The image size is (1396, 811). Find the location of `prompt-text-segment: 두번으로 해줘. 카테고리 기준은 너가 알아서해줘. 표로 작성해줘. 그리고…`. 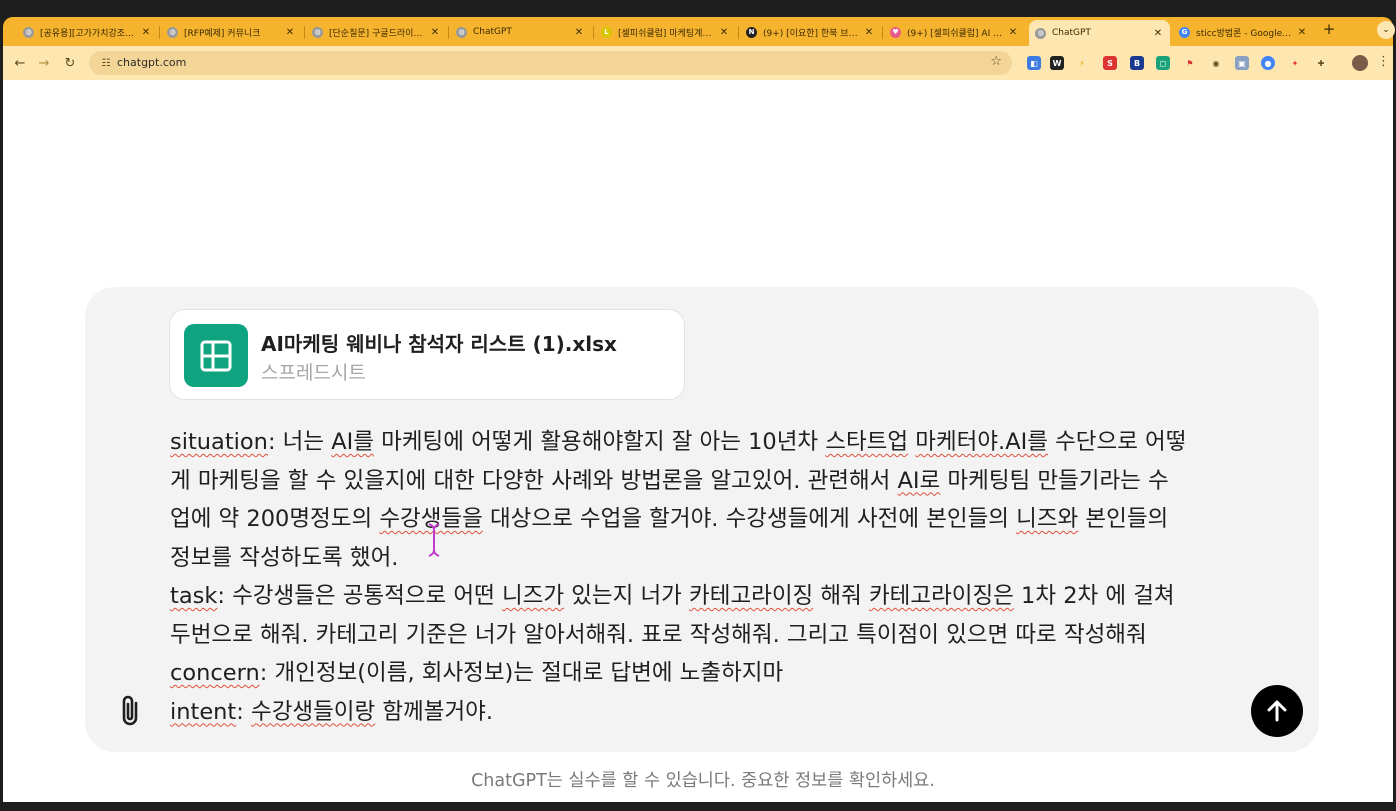

prompt-text-segment: 두번으로 해줘. 카테고리 기준은 너가 알아서해줘. 표로 작성해줘. 그리고… is located at coordinates (658, 634).